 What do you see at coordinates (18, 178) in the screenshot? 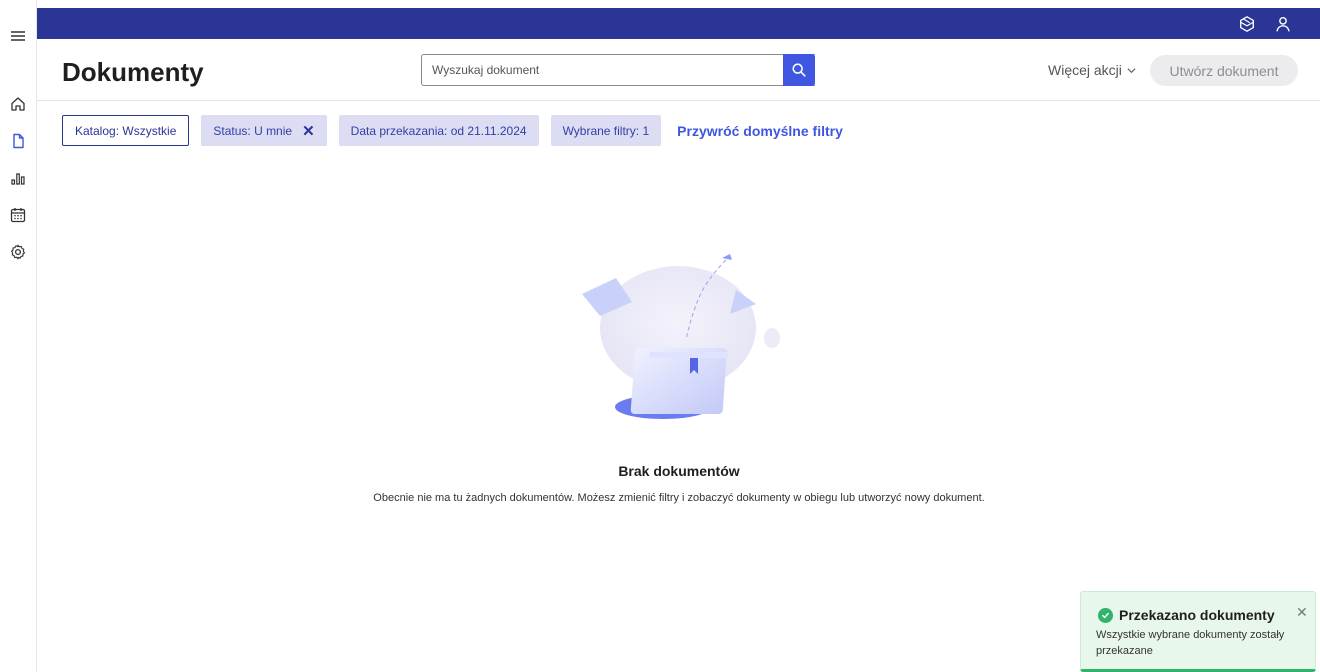
I see `chart-icon` at bounding box center [18, 178].